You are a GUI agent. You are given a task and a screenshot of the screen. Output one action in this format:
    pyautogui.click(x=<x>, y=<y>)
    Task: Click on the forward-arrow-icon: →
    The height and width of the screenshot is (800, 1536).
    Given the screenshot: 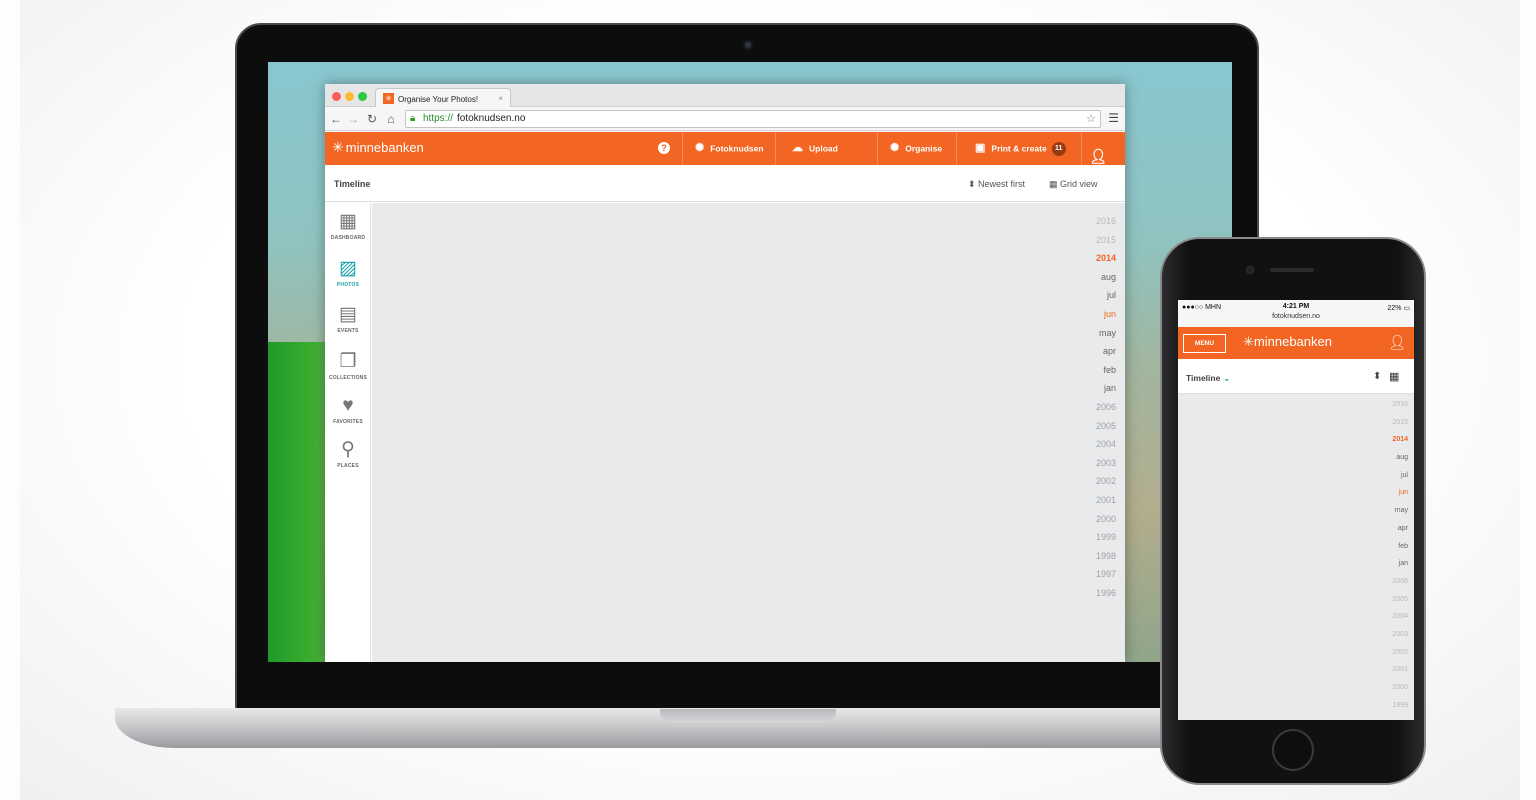 What is the action you would take?
    pyautogui.click(x=353, y=119)
    